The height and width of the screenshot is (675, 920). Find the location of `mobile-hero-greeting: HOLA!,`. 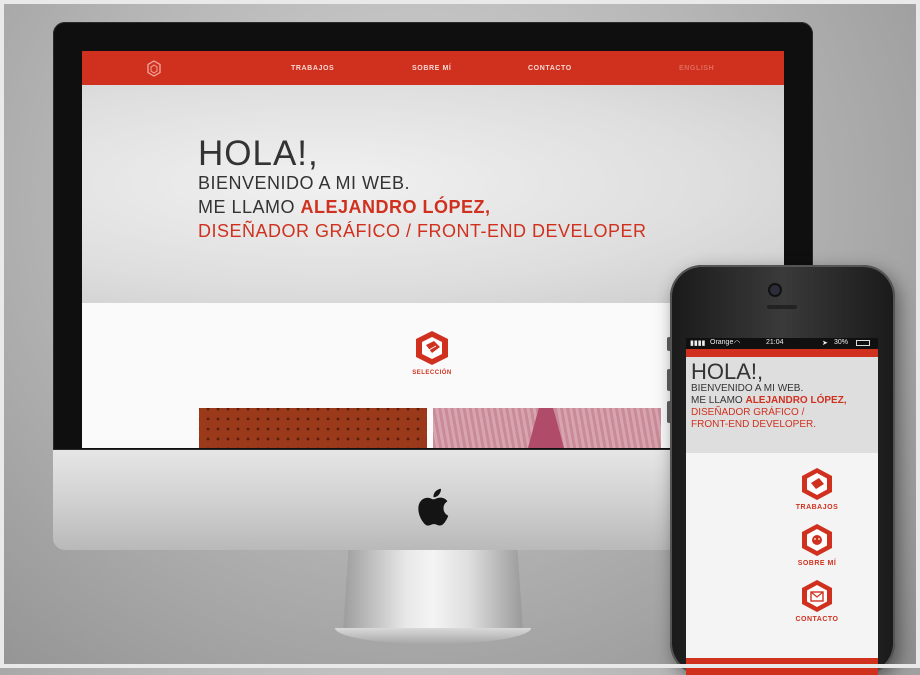

mobile-hero-greeting: HOLA!, is located at coordinates (727, 371).